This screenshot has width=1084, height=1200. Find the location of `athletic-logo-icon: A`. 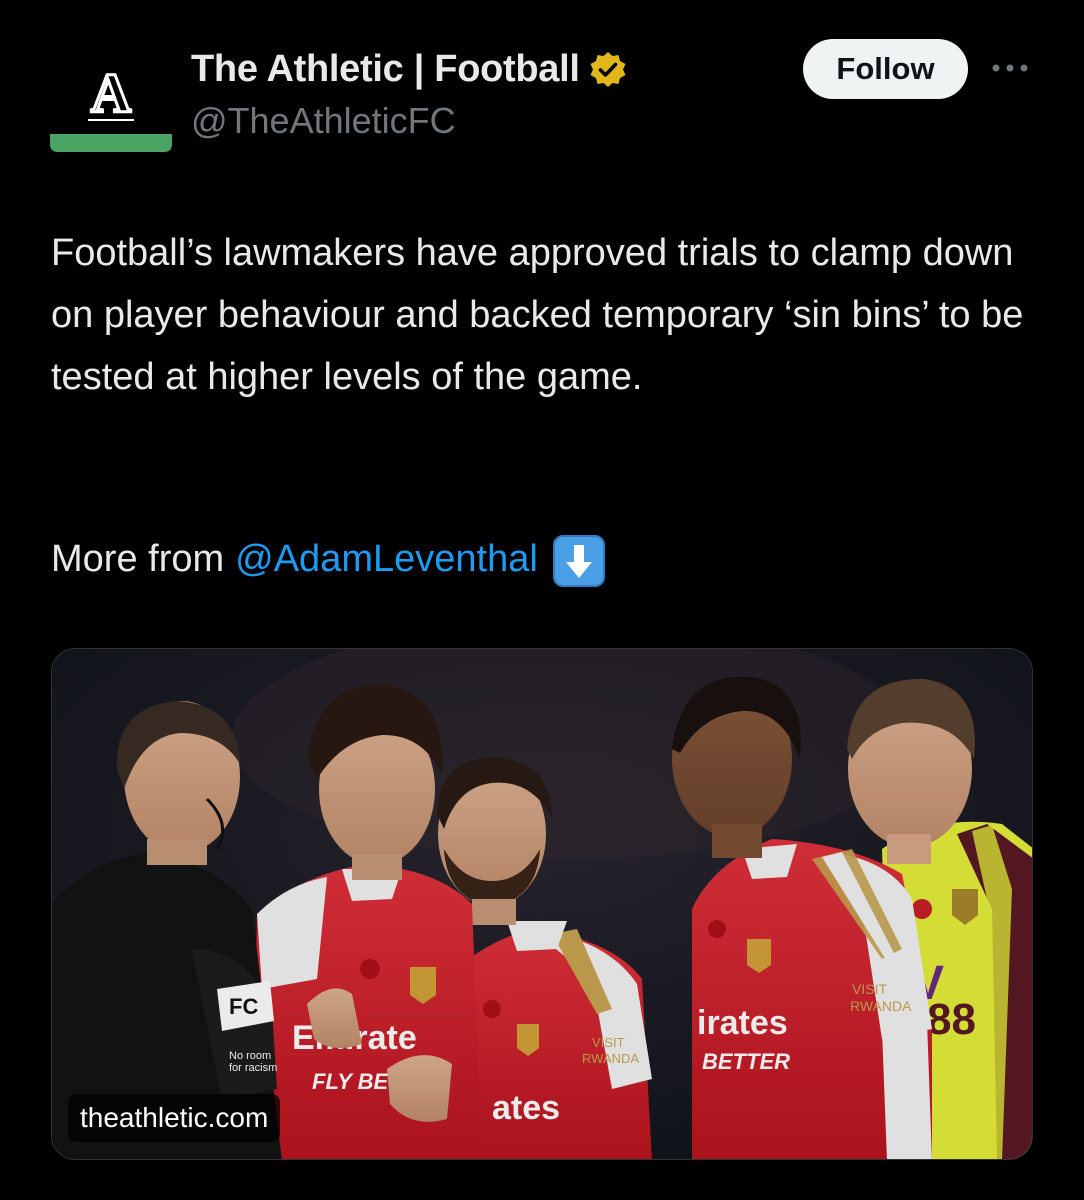

athletic-logo-icon: A is located at coordinates (111, 107).